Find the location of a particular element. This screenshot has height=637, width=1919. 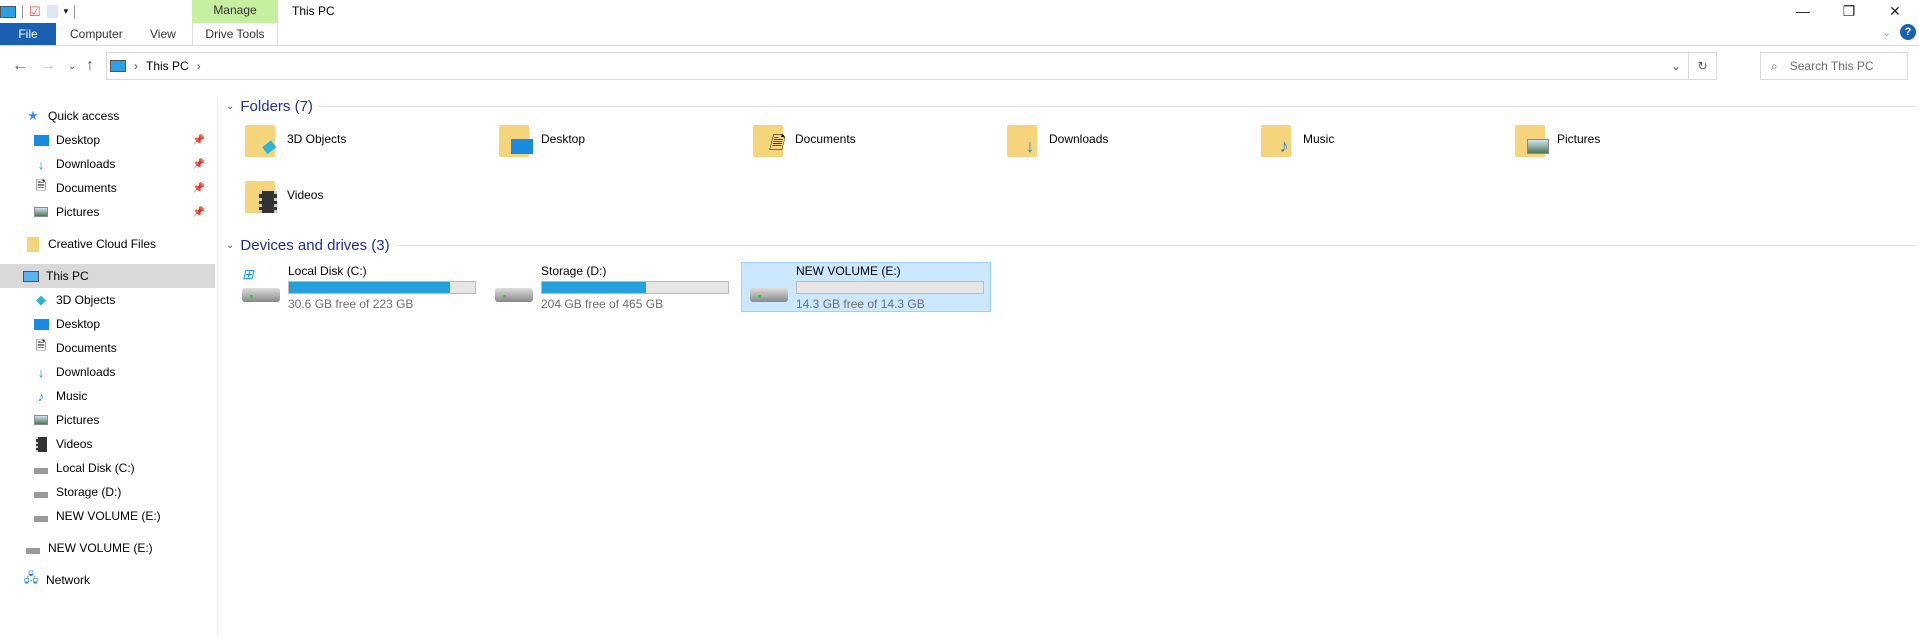

drive-new-volume-e: NEW VOLUME (E:) 14.3 GB free of 14.3 GB is located at coordinates (866, 287).